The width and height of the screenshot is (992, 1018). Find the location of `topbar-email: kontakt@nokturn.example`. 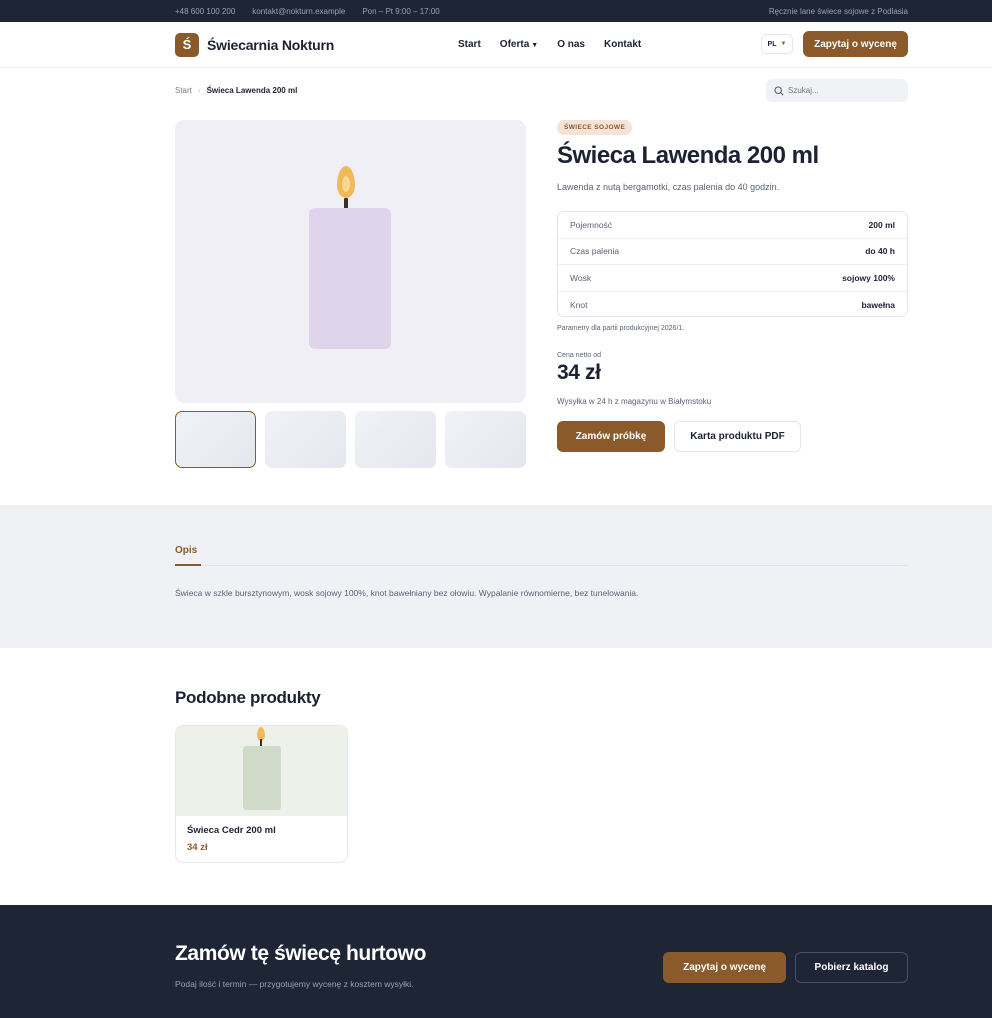

topbar-email: kontakt@nokturn.example is located at coordinates (298, 11).